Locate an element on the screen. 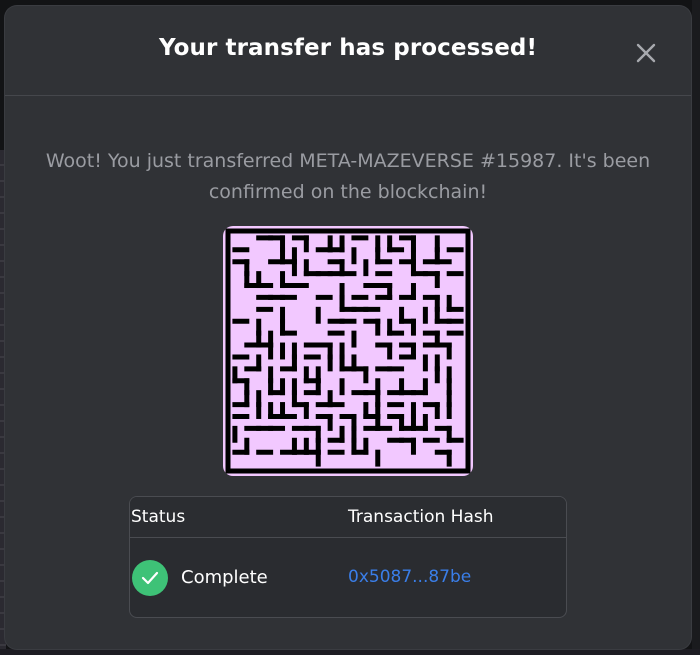 This screenshot has width=700, height=655. transaction-hash-link: 0x5087...87be is located at coordinates (409, 577).